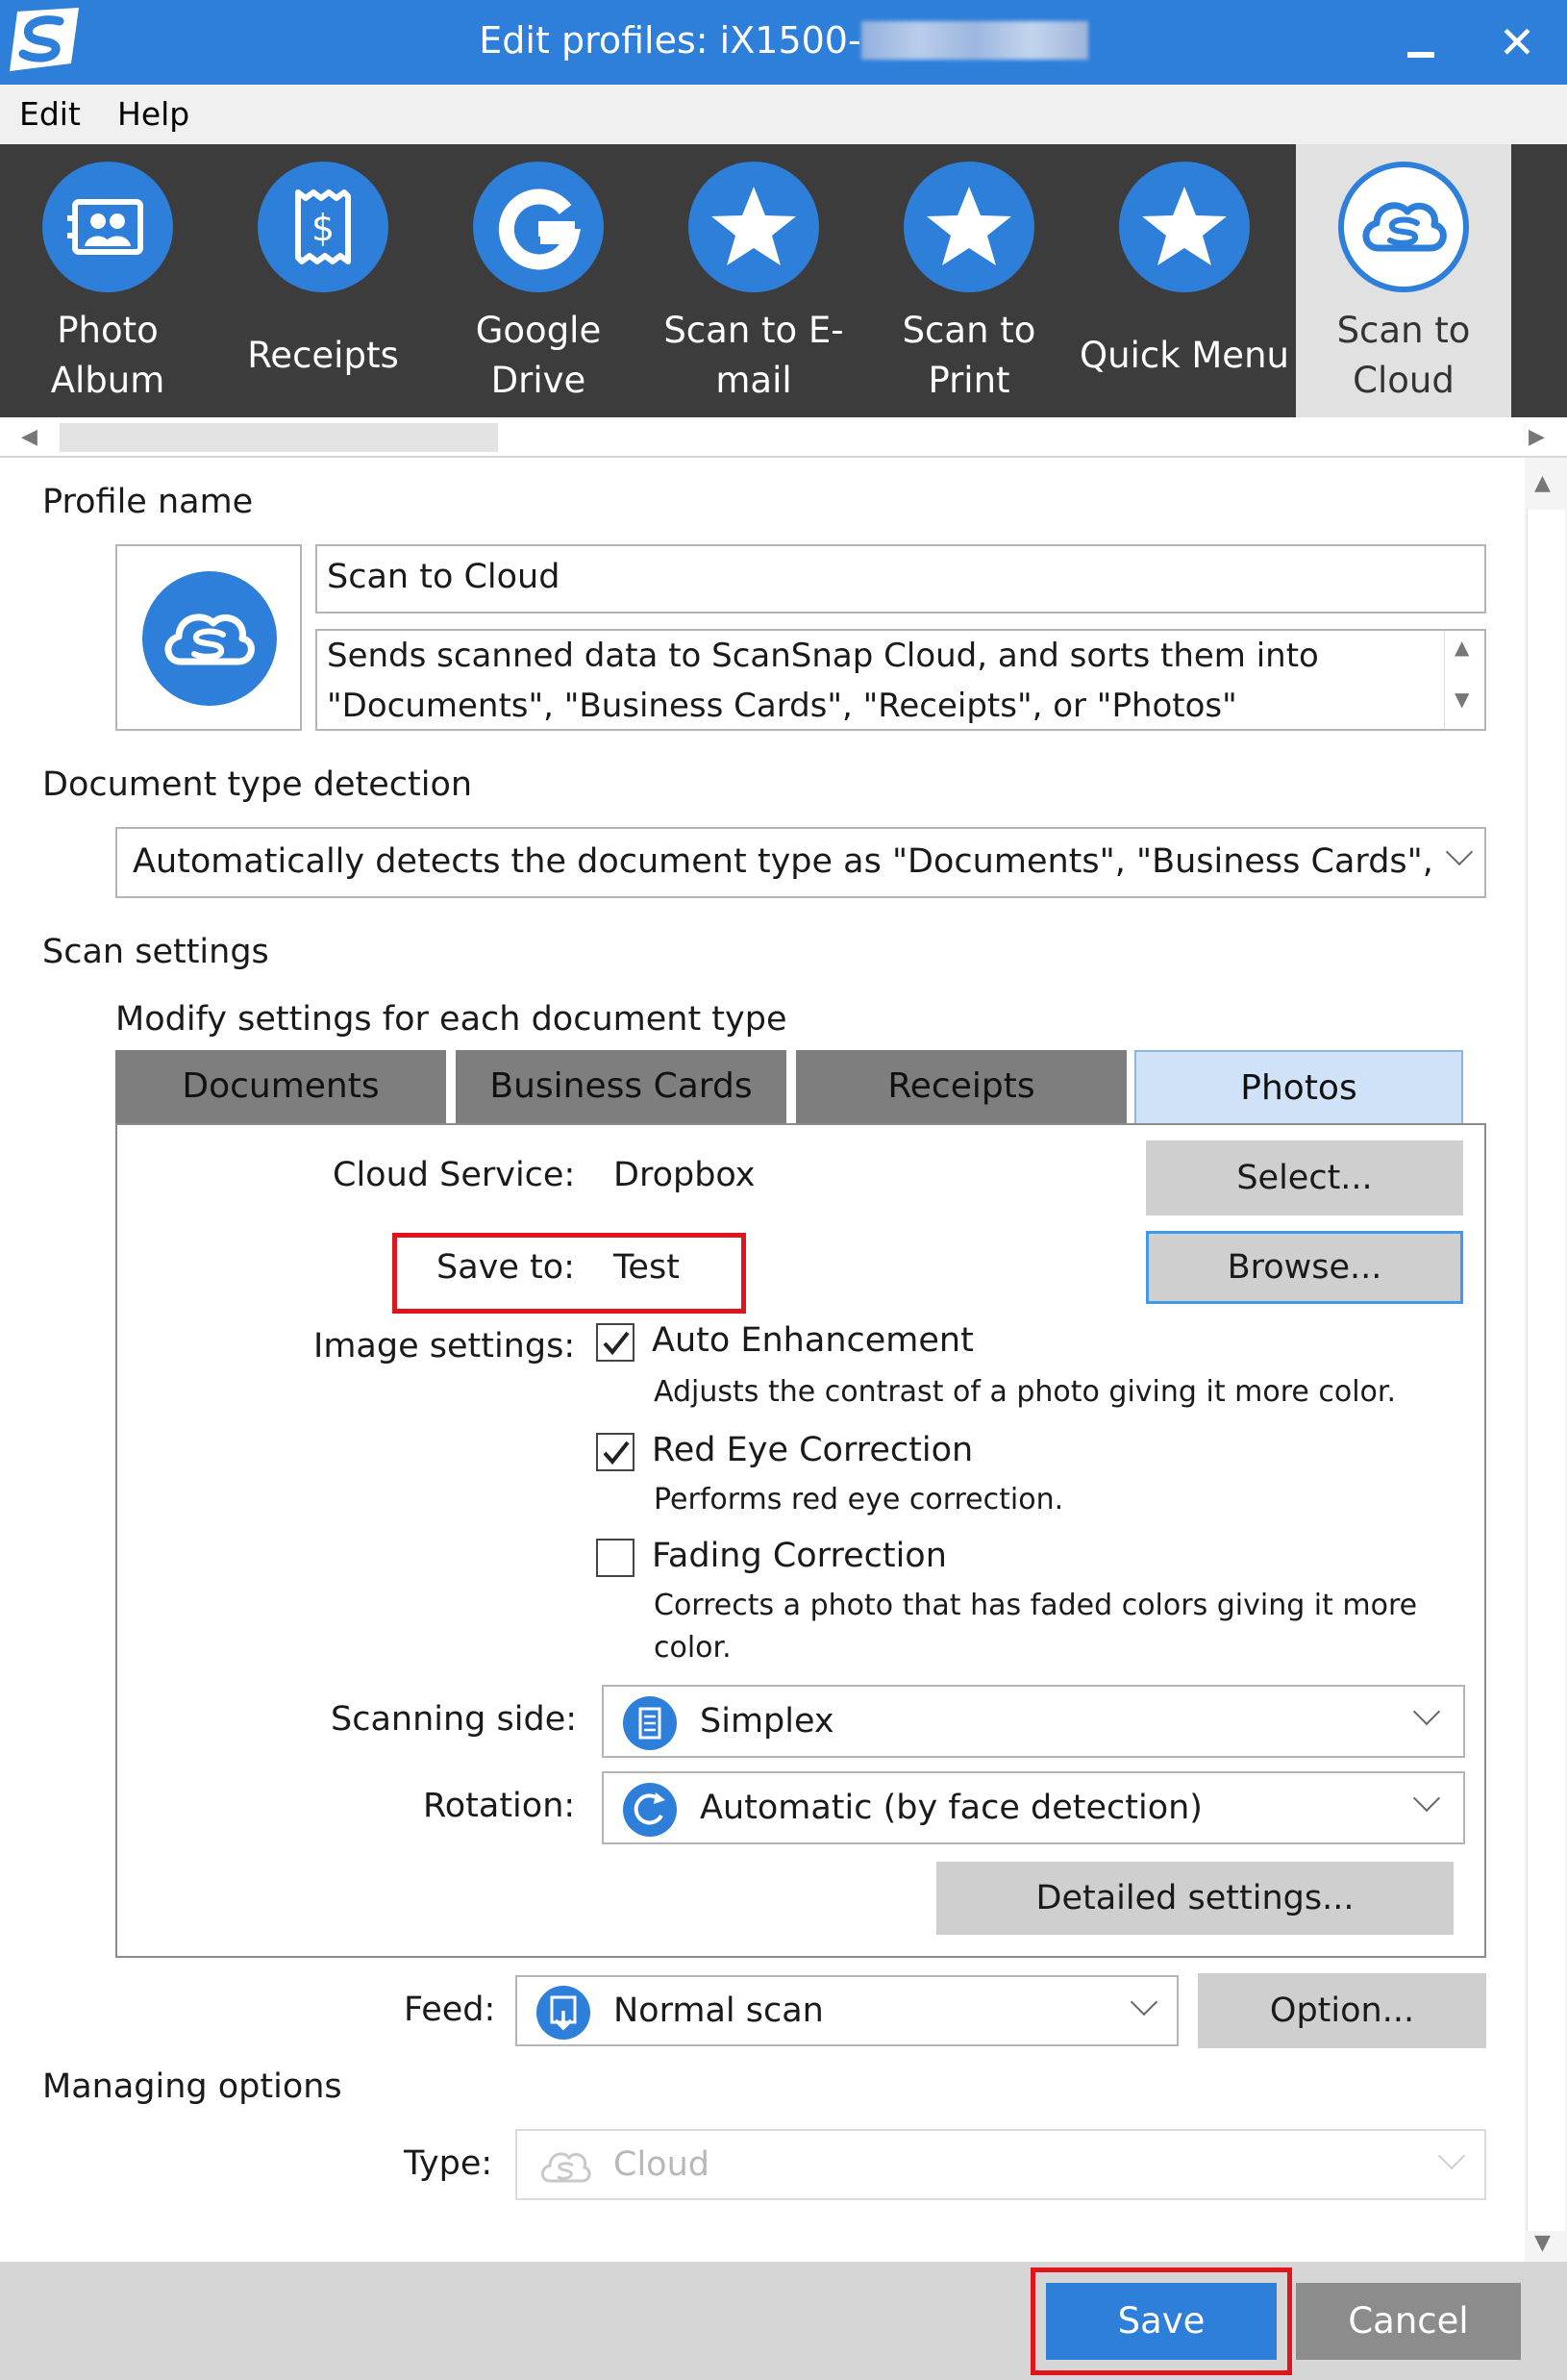 The width and height of the screenshot is (1567, 2380). What do you see at coordinates (670, 40) in the screenshot?
I see `window-title: Edit profiles: iX1500-` at bounding box center [670, 40].